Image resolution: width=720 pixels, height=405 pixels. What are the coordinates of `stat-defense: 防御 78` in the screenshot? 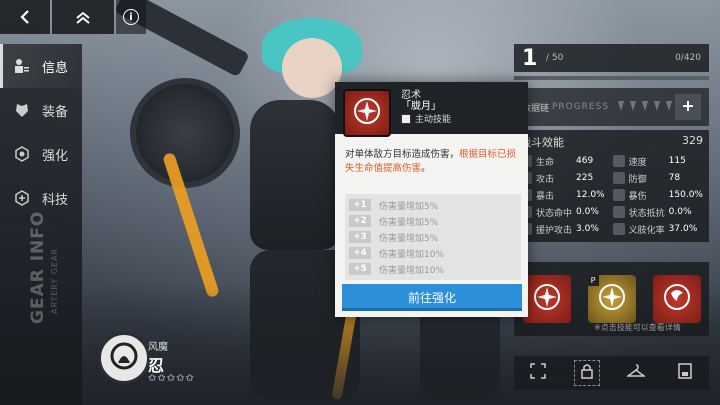 It's located at (657, 178).